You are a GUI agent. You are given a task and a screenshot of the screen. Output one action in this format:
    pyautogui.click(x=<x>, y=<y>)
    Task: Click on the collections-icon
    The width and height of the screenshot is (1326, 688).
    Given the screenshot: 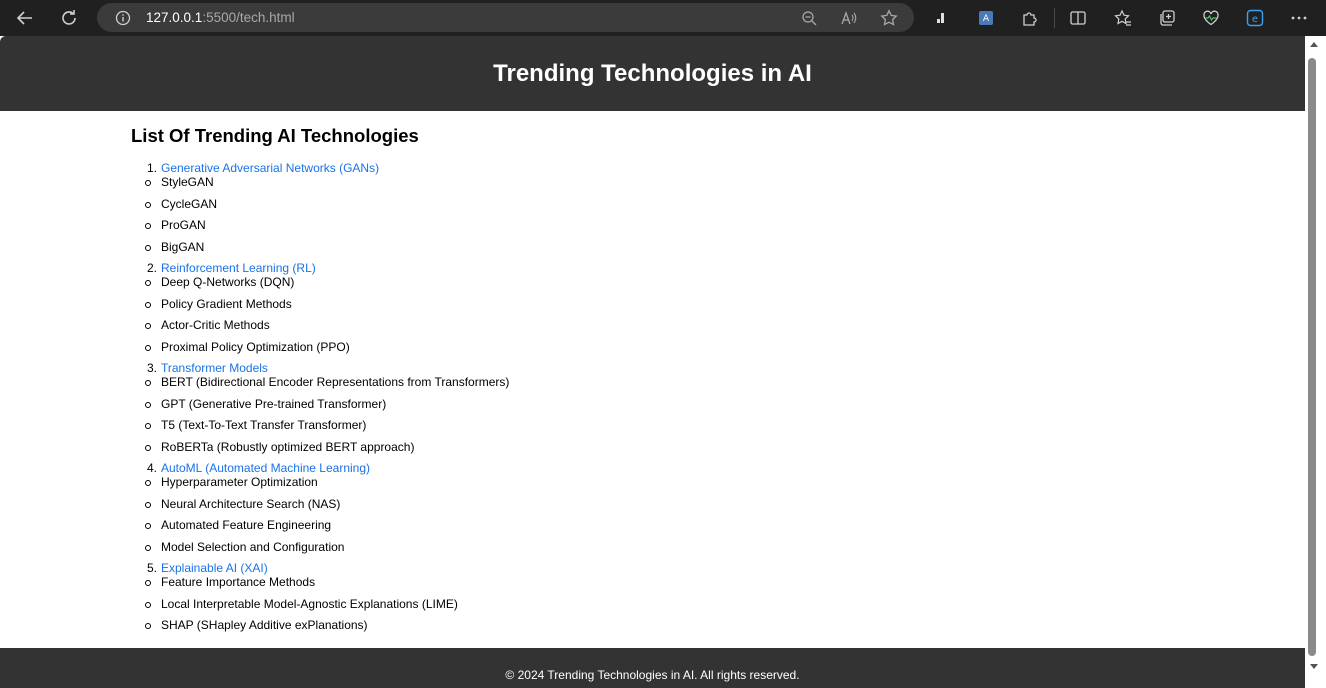 What is the action you would take?
    pyautogui.click(x=1167, y=18)
    